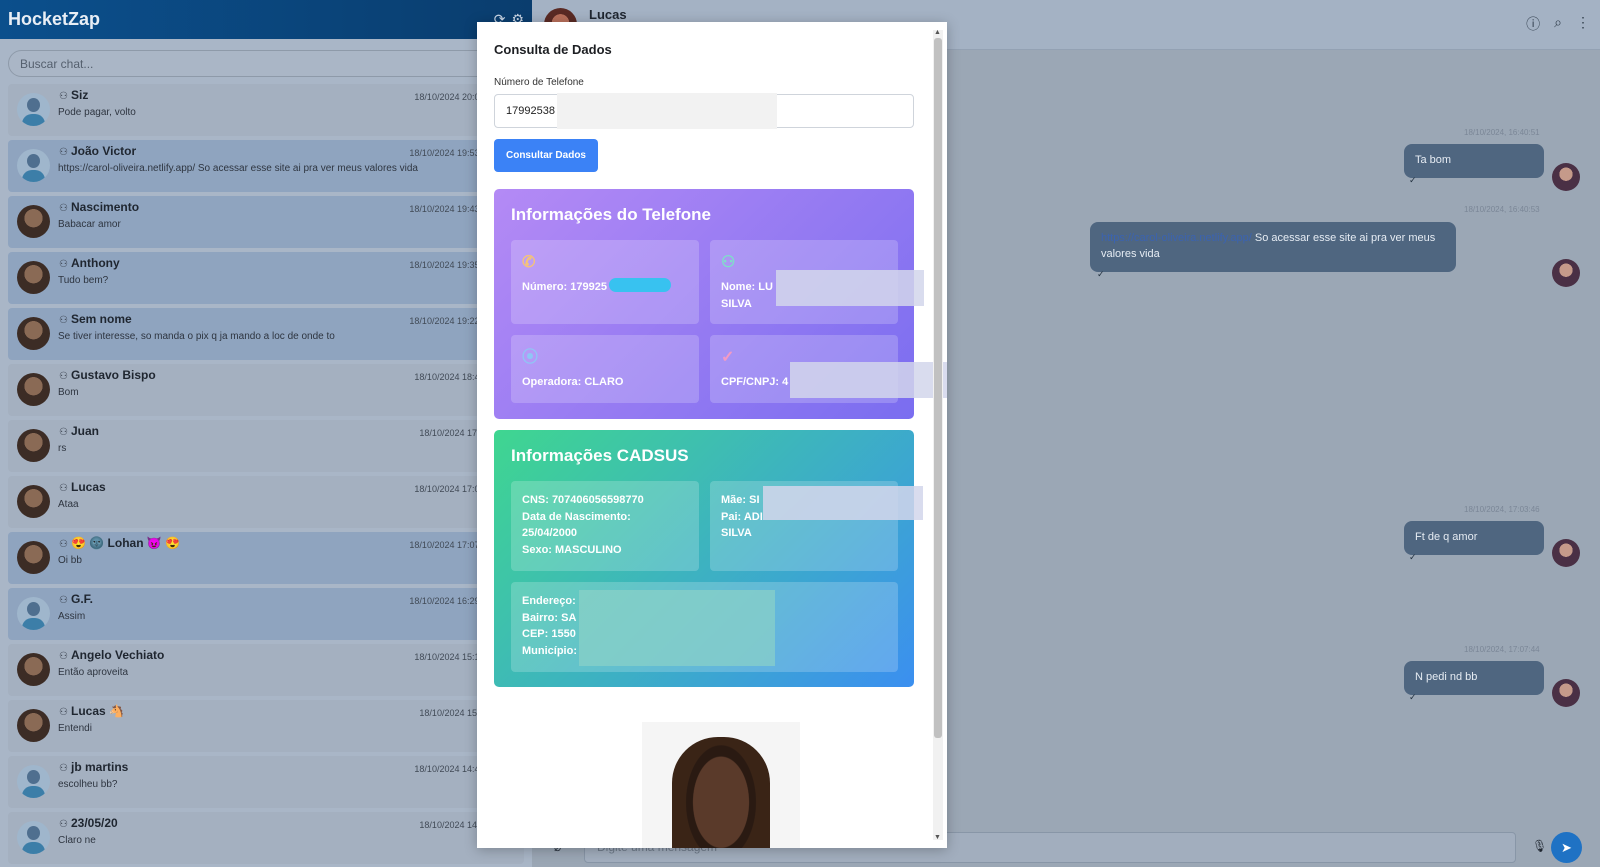  I want to click on chat-list-item: ⚇AnthonyTudo bem?18/10/2024 19:35:331, so click(267, 278).